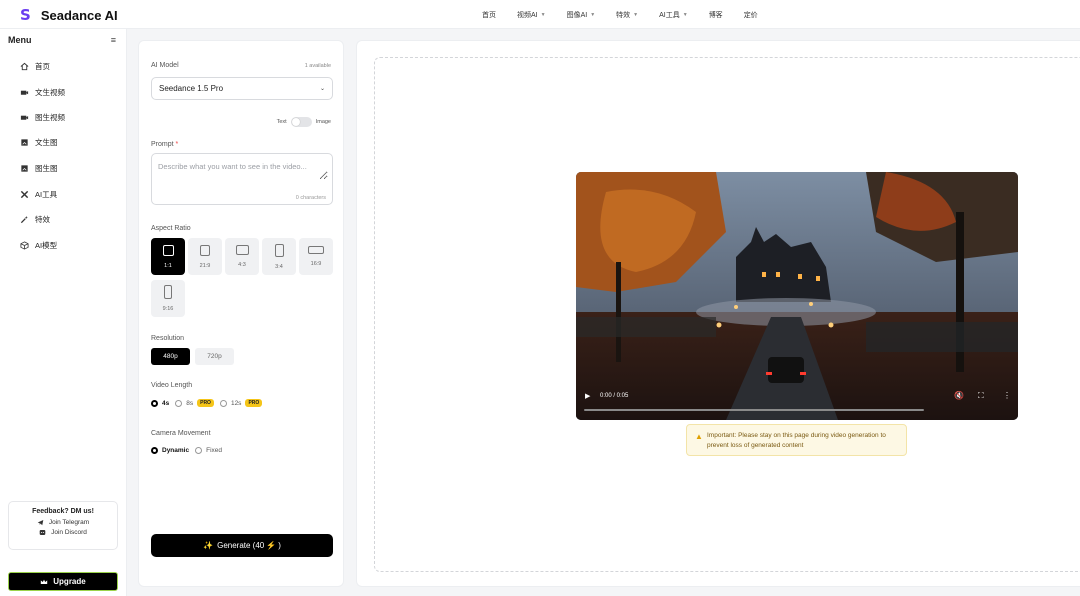  What do you see at coordinates (113, 40) in the screenshot?
I see `hamburger-icon: ≡` at bounding box center [113, 40].